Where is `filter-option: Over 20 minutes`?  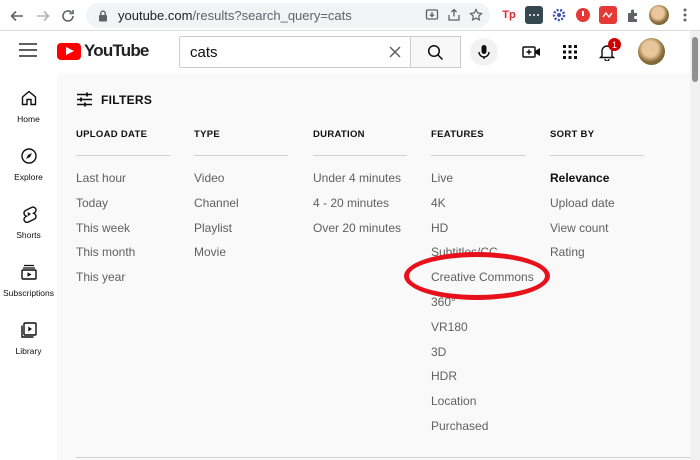 filter-option: Over 20 minutes is located at coordinates (360, 233).